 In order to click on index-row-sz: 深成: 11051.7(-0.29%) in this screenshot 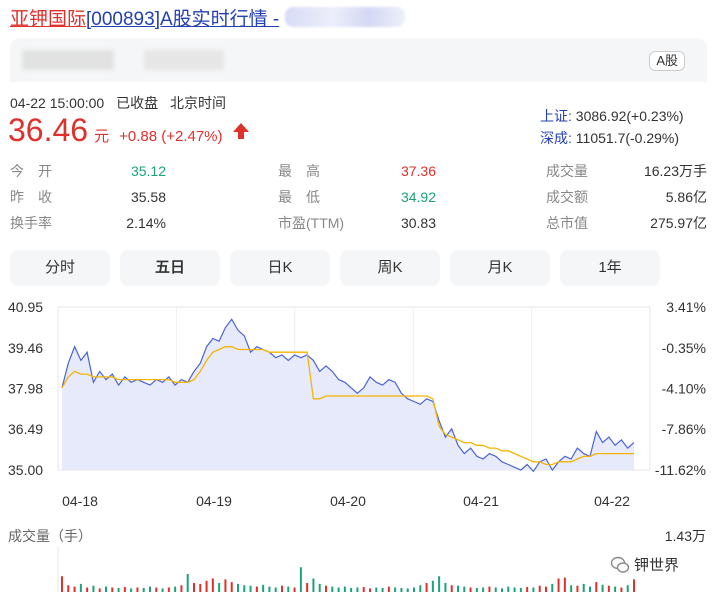, I will do `click(612, 138)`.